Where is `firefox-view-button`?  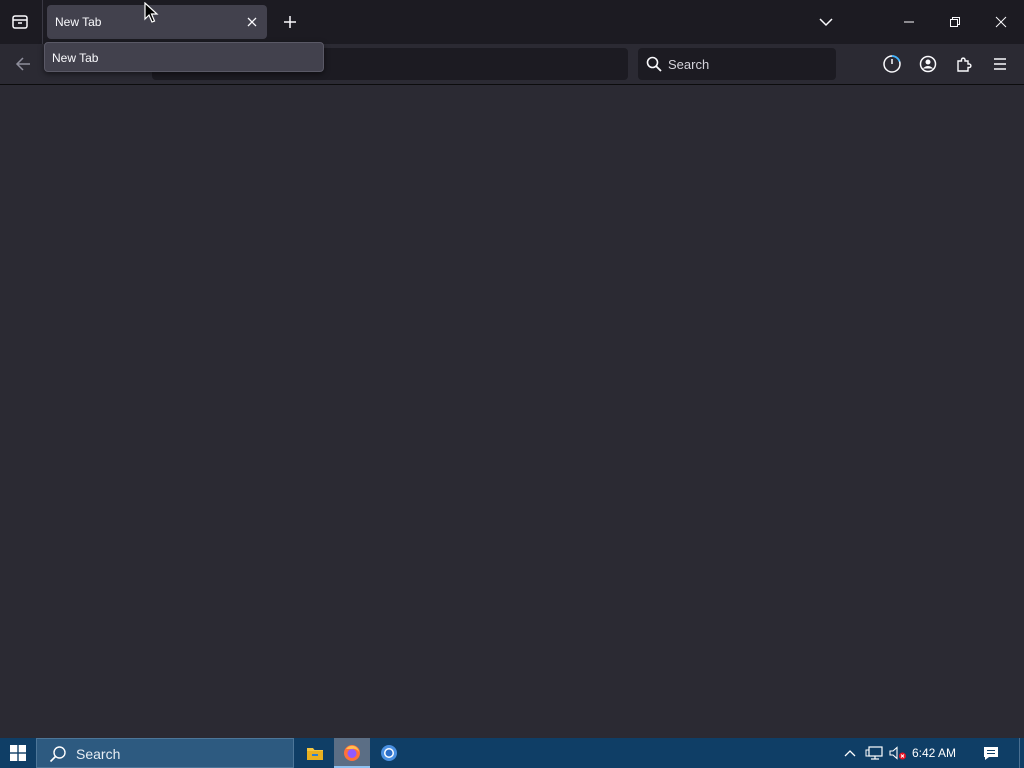 firefox-view-button is located at coordinates (20, 22).